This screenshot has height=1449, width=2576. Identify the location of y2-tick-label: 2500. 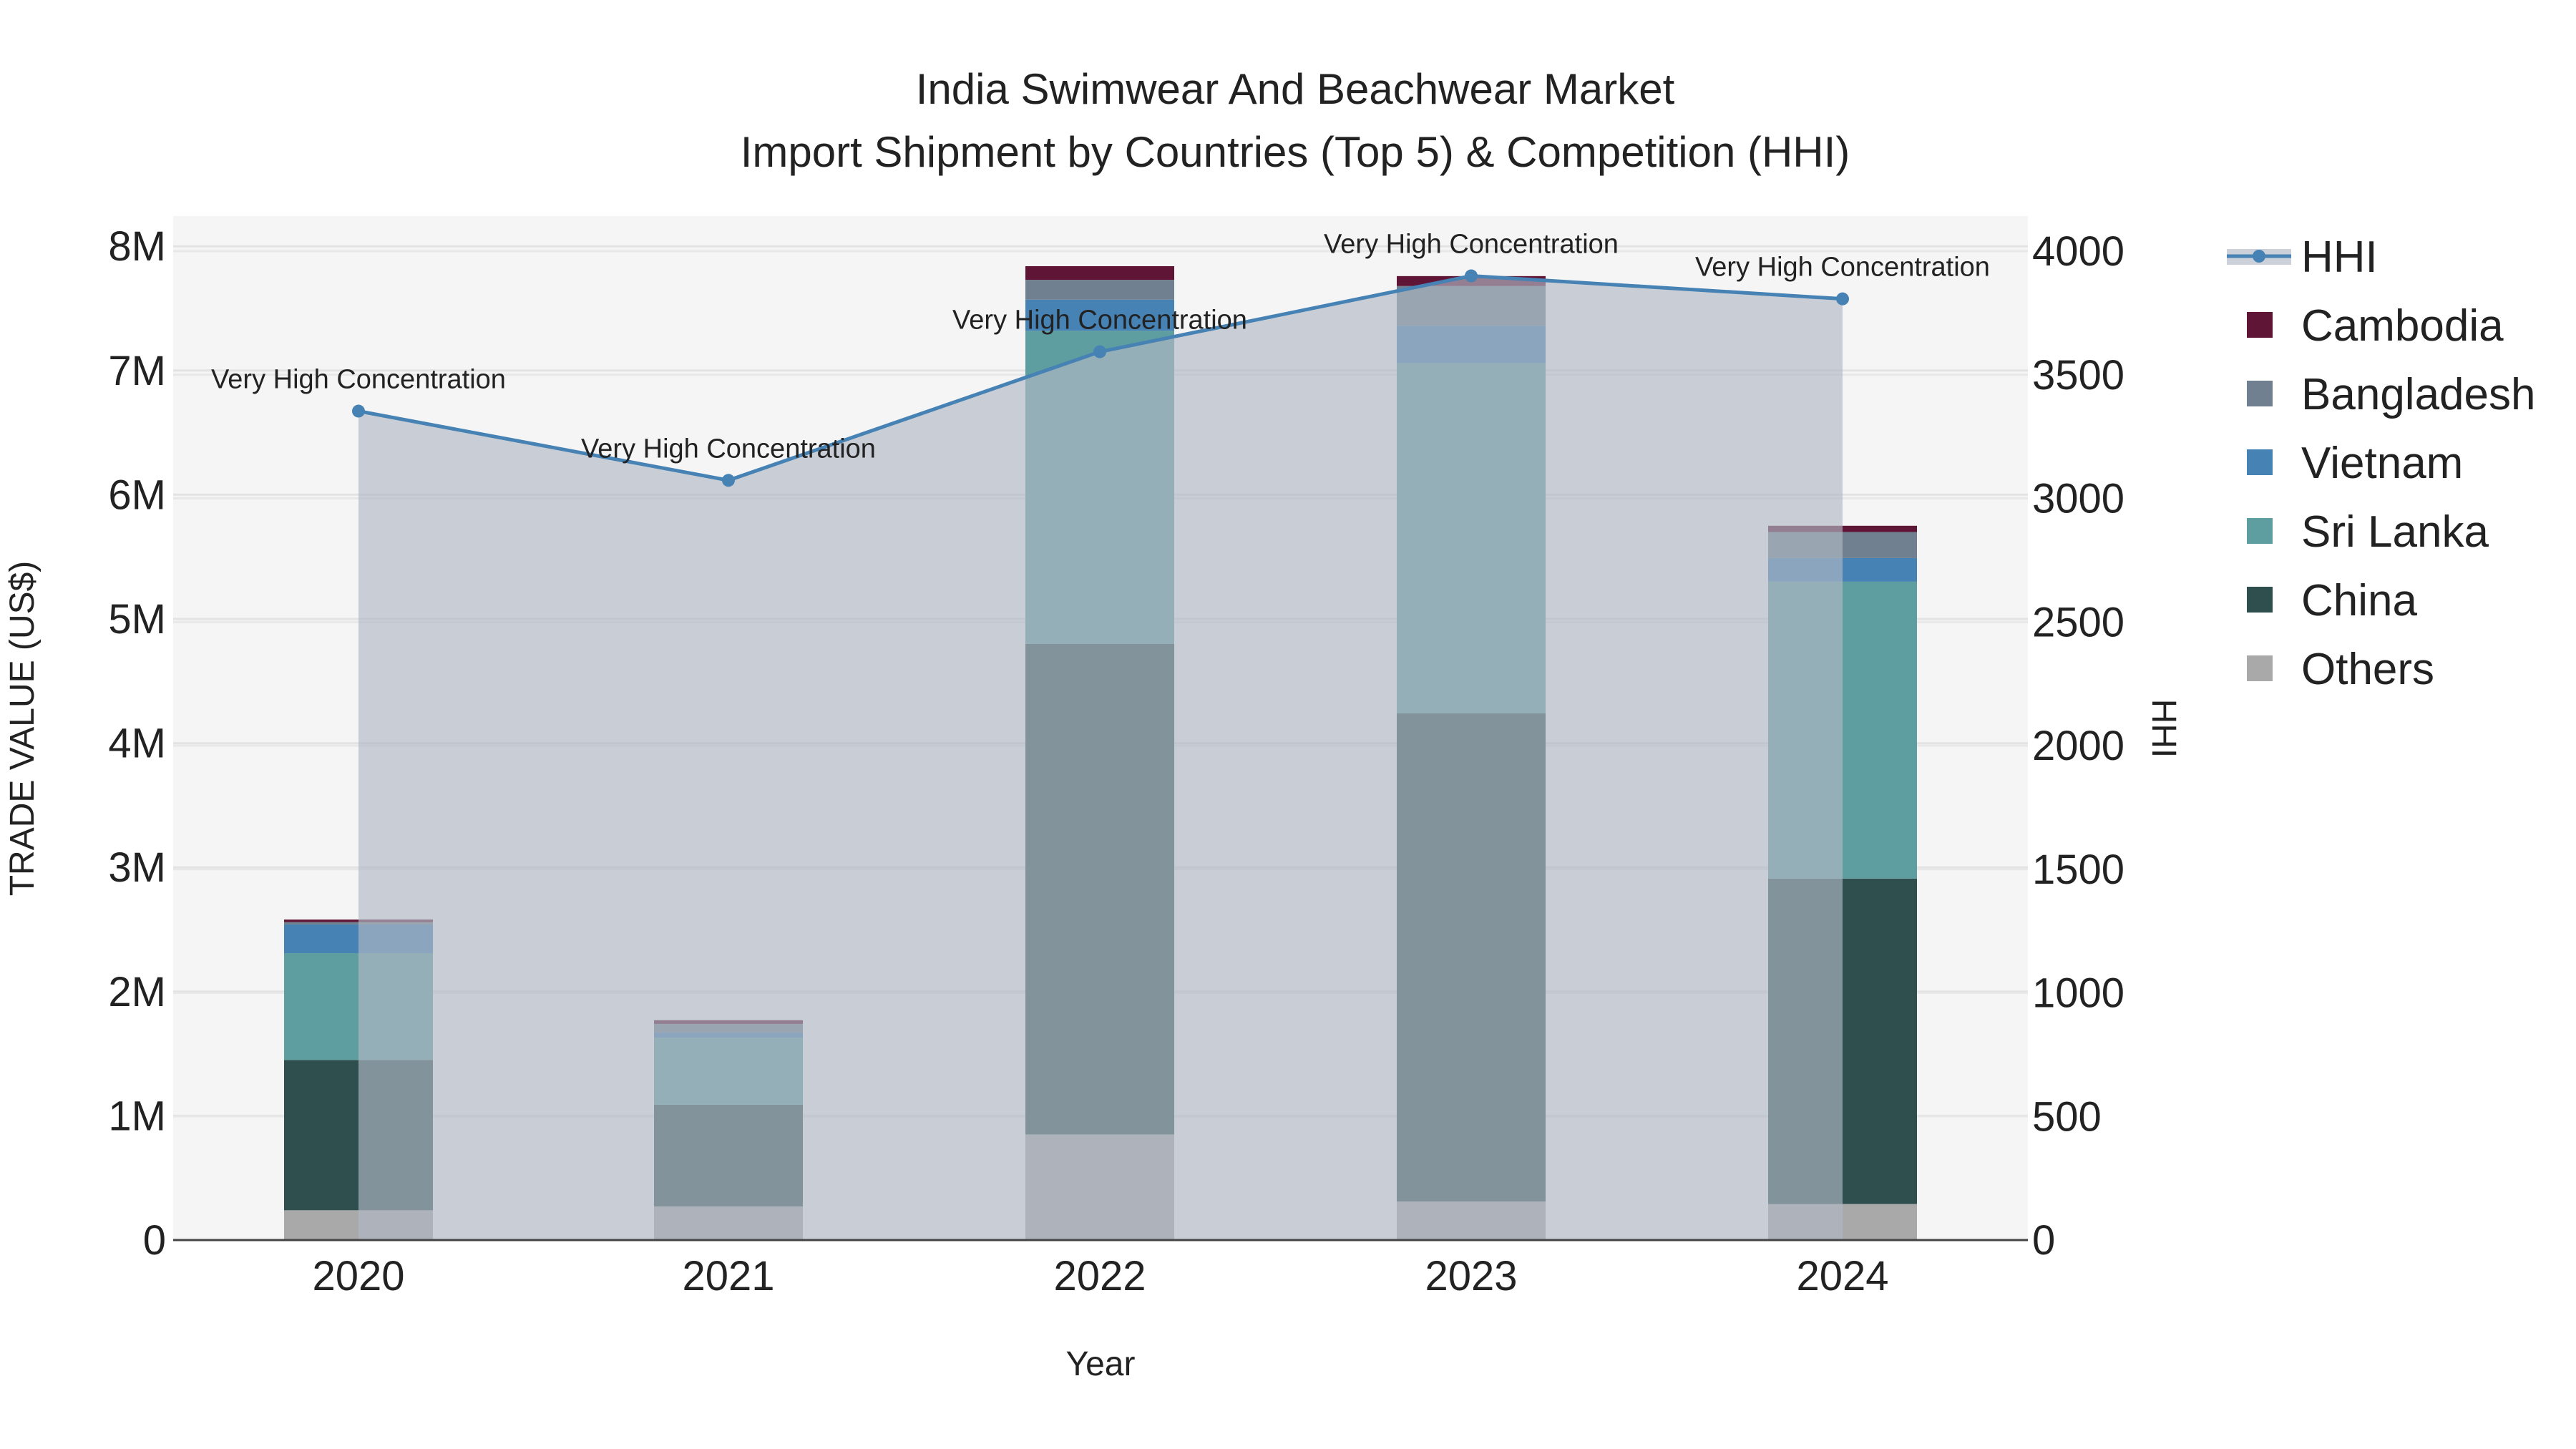
(2078, 622).